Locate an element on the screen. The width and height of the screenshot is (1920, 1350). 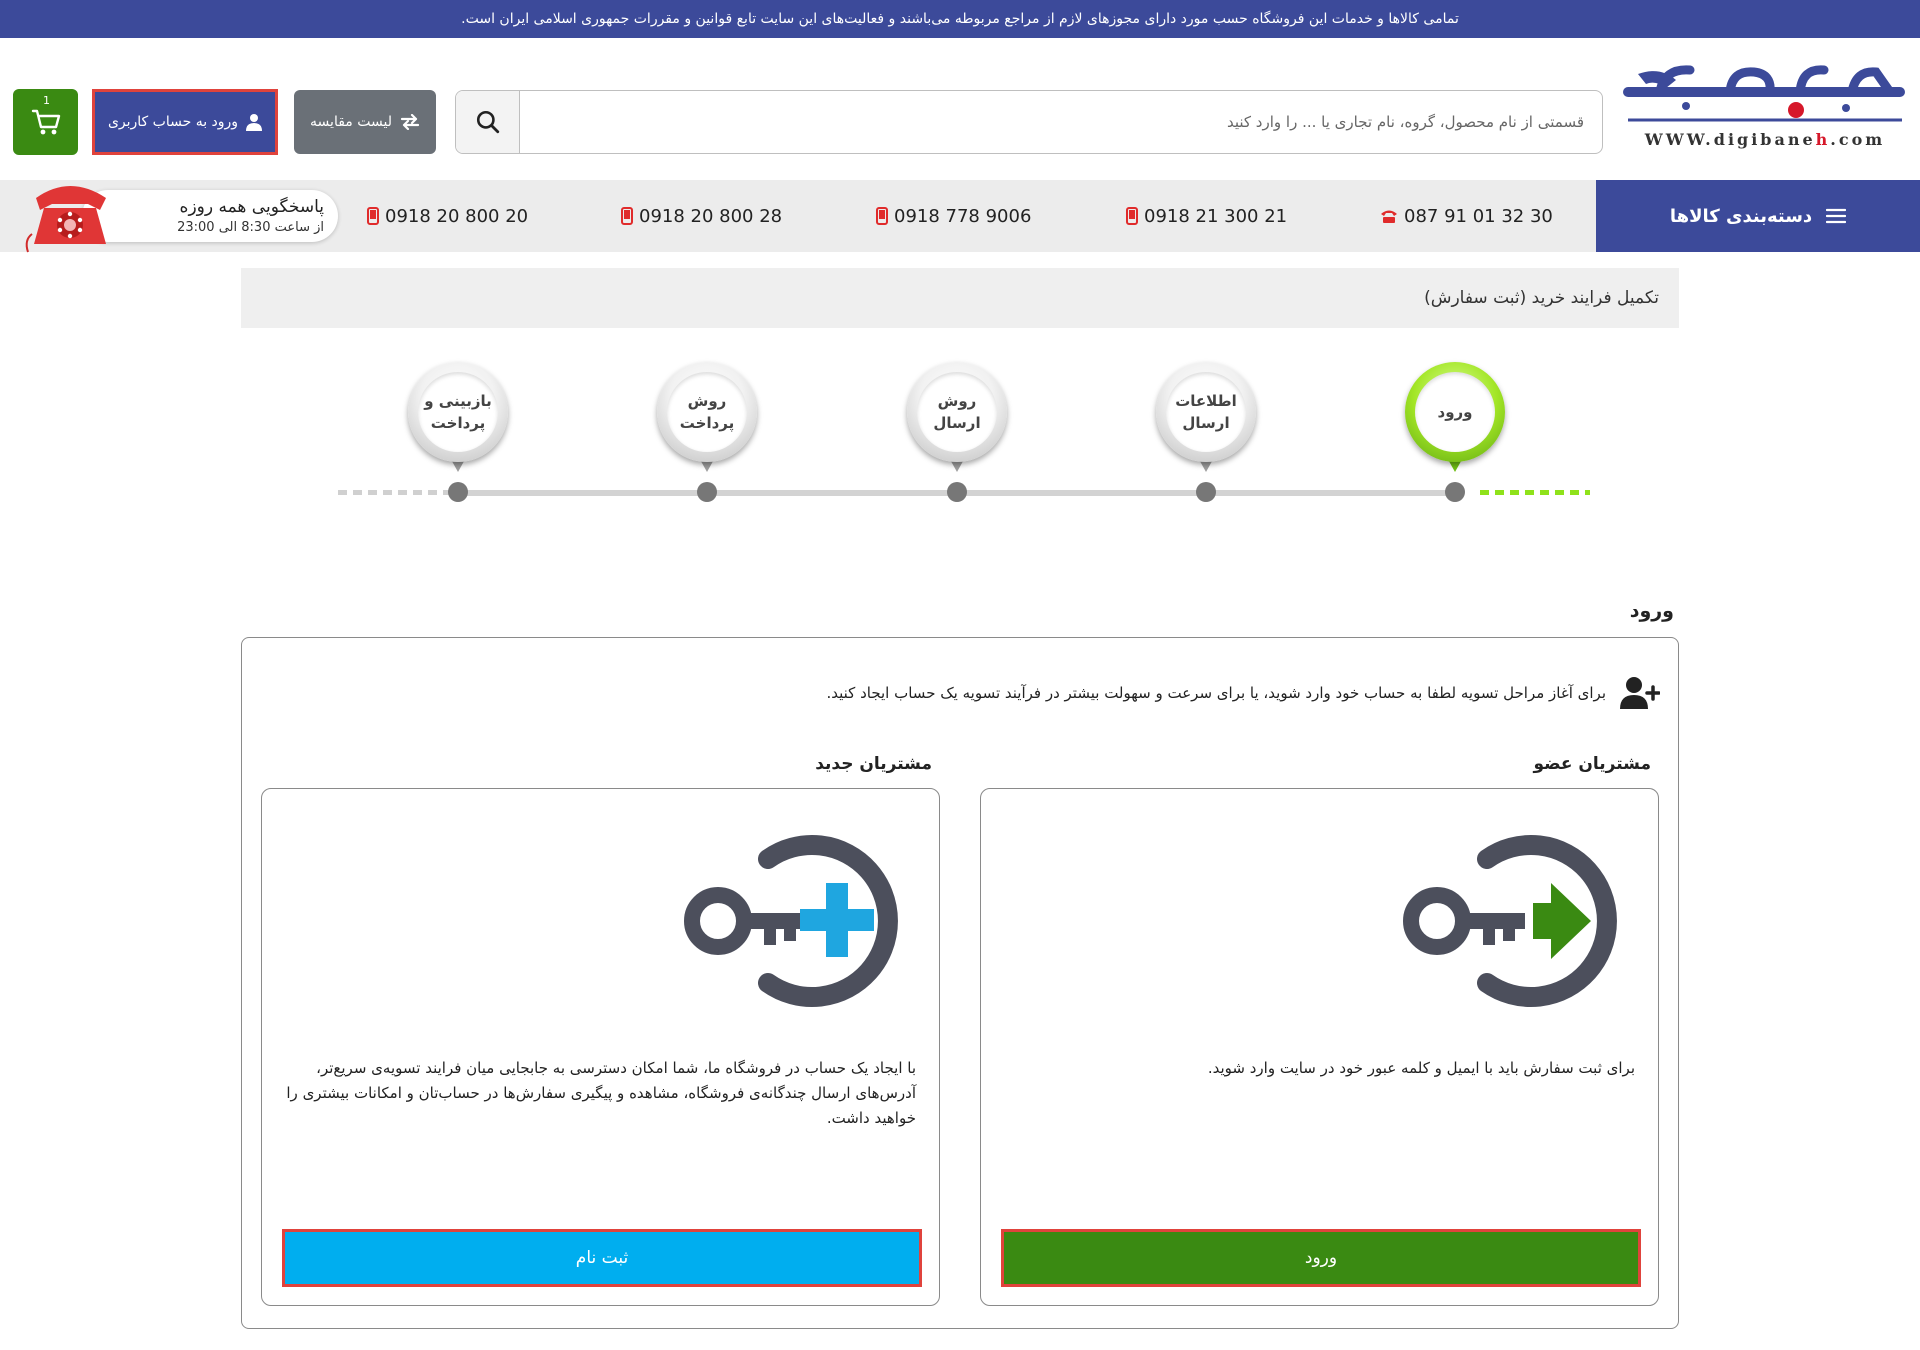
step-label: روش ارسال is located at coordinates (957, 412).